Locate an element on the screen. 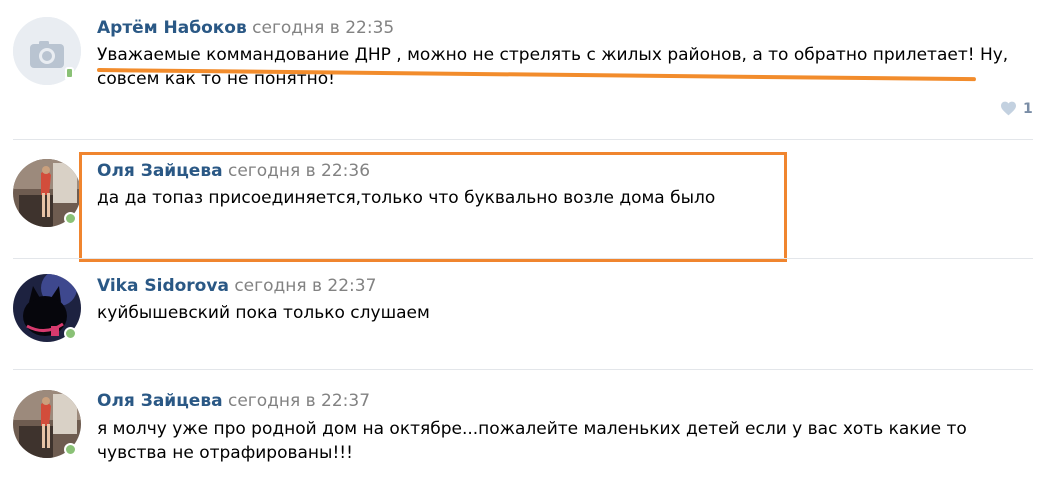 The image size is (1052, 487). comment-header: Vika Sidorova сегодня в 22:37 is located at coordinates (236, 286).